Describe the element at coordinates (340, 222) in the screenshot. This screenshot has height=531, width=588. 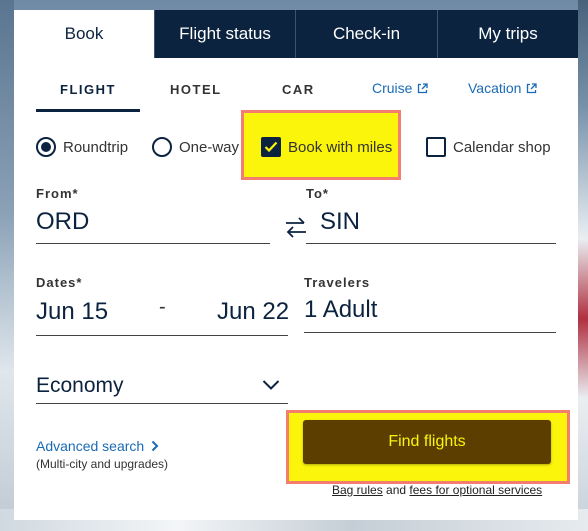
I see `to-input: SIN` at that location.